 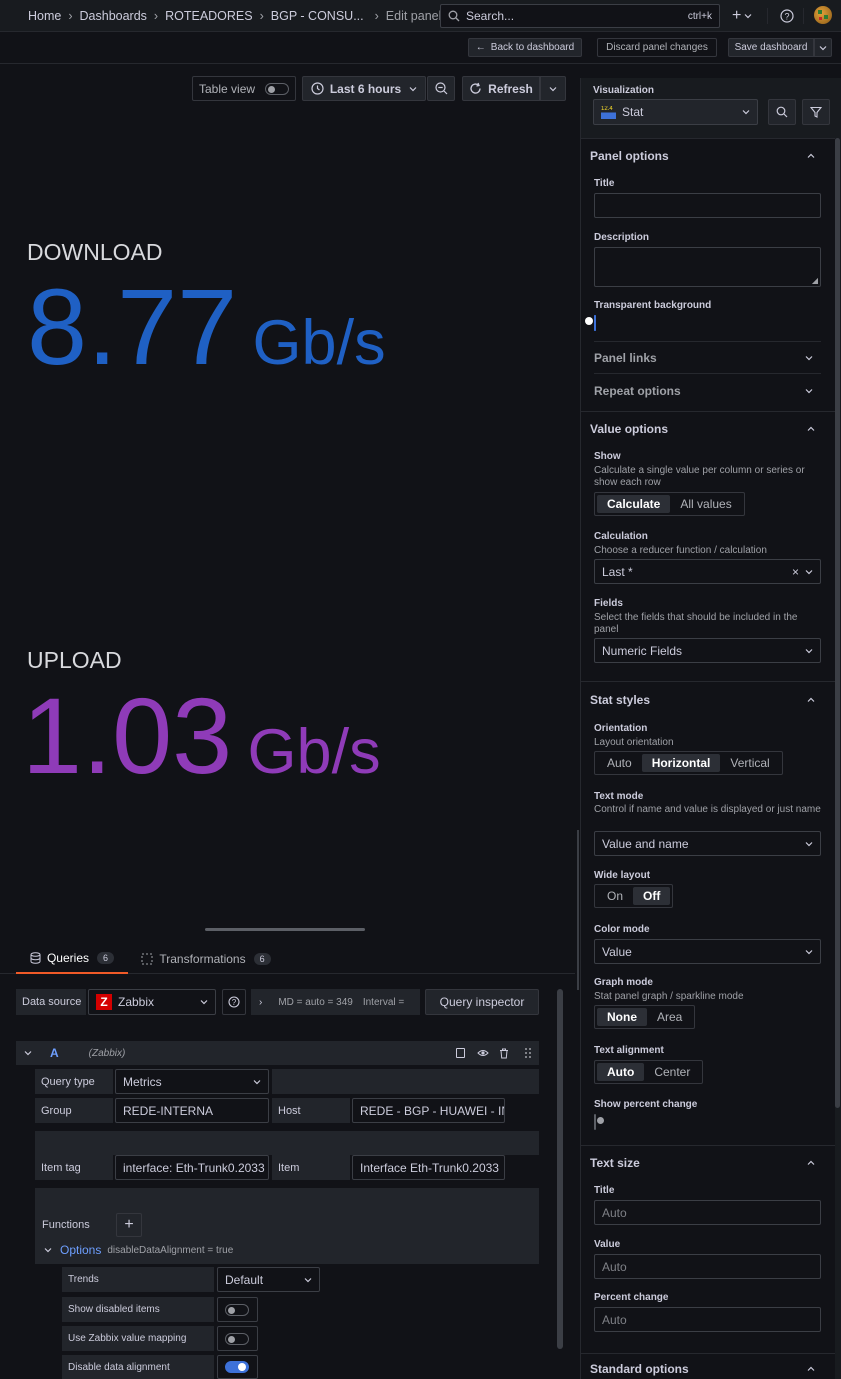 I want to click on description-textarea: ◢, so click(x=707, y=267).